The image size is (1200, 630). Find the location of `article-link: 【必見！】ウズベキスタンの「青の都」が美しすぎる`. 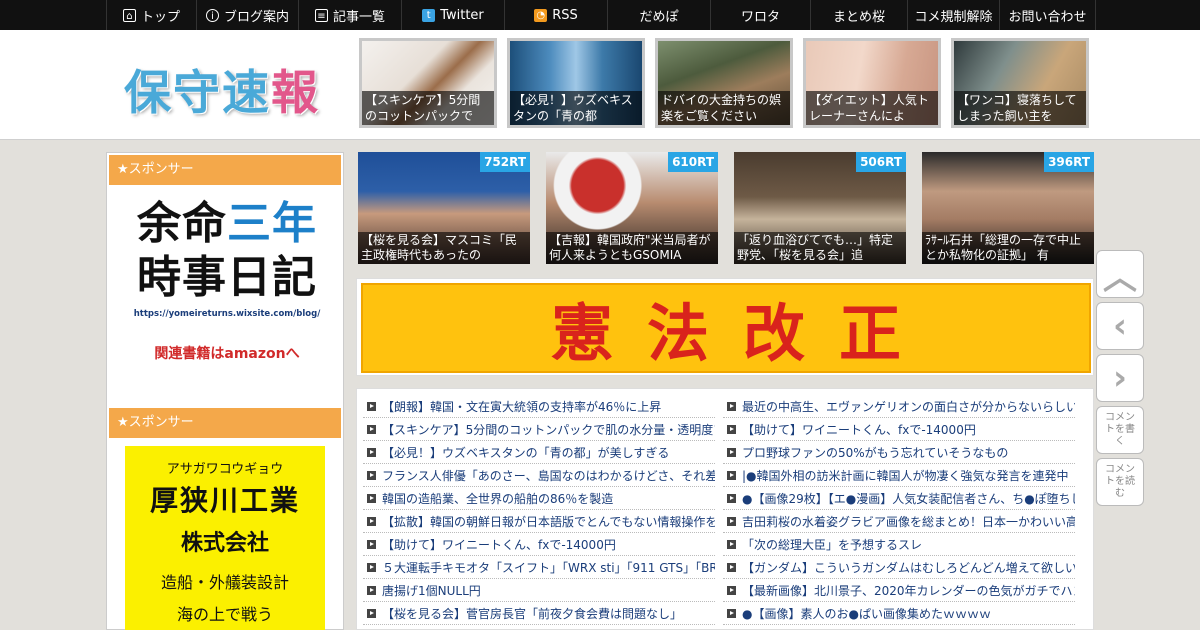

article-link: 【必見！】ウズベキスタンの「青の都」が美しすぎる is located at coordinates (539, 452).